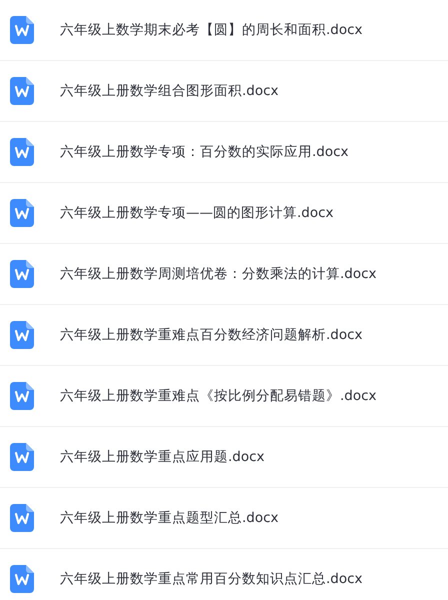 Image resolution: width=448 pixels, height=600 pixels. Describe the element at coordinates (204, 152) in the screenshot. I see `file-name: 六年级上册数学专项：百分数的实际应用.docx` at that location.